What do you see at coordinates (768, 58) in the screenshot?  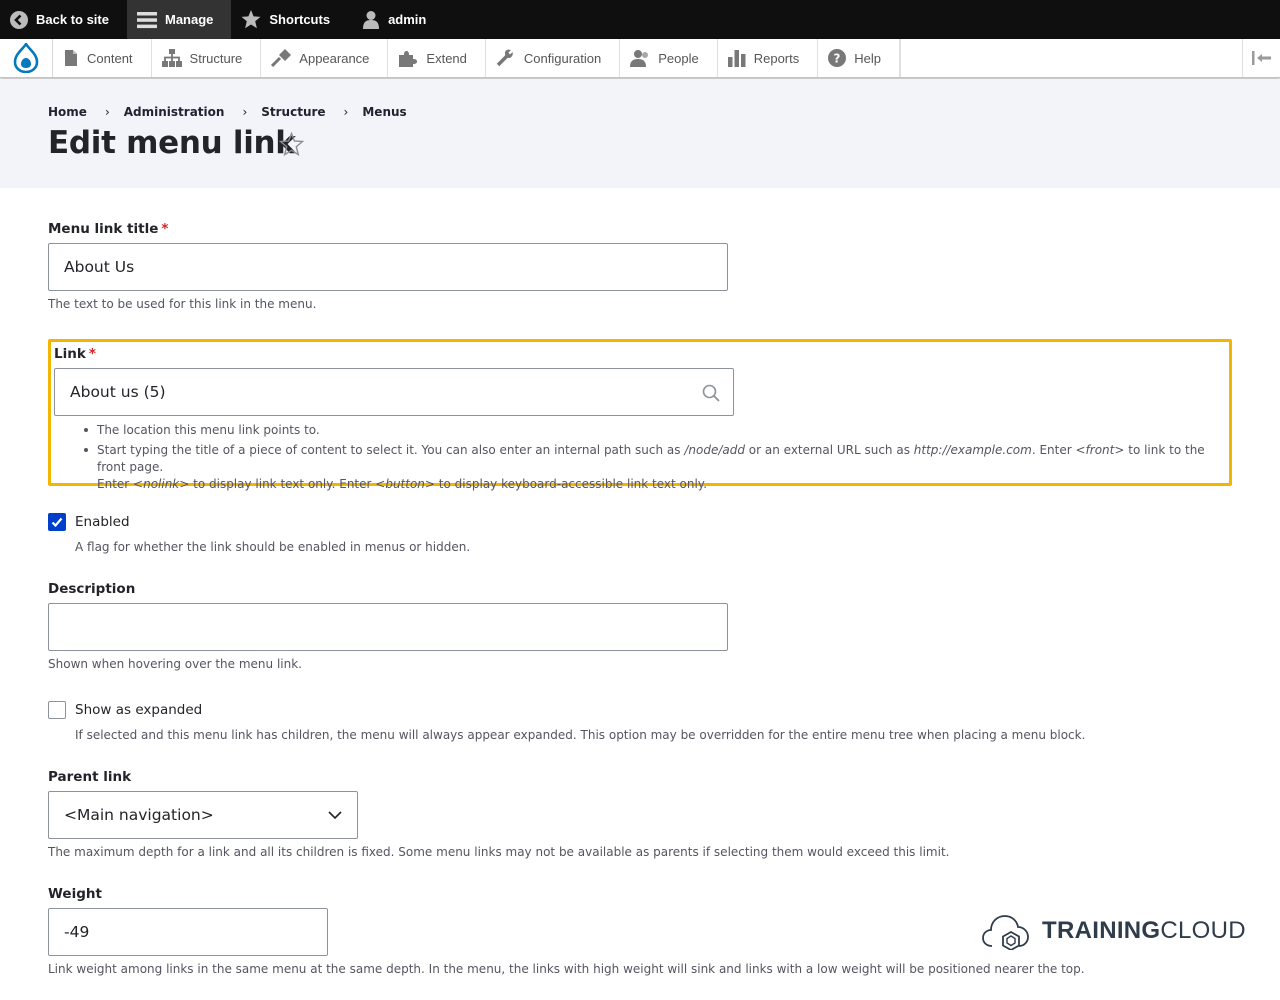 I see `tray-item-reports: Reports` at bounding box center [768, 58].